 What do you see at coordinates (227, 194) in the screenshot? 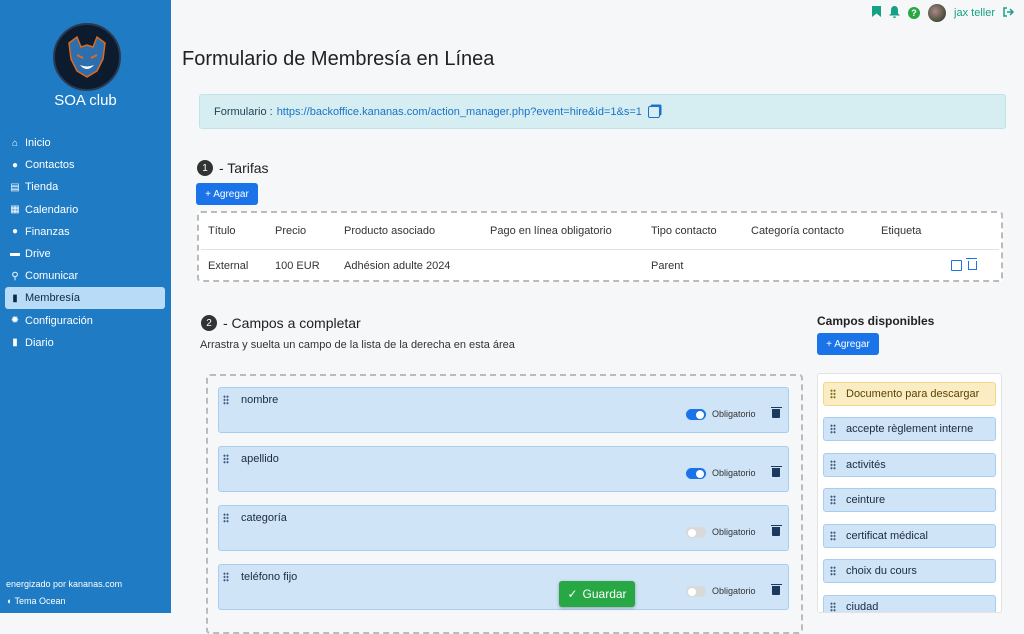
I see `add-tarifa-button: + Agregar` at bounding box center [227, 194].